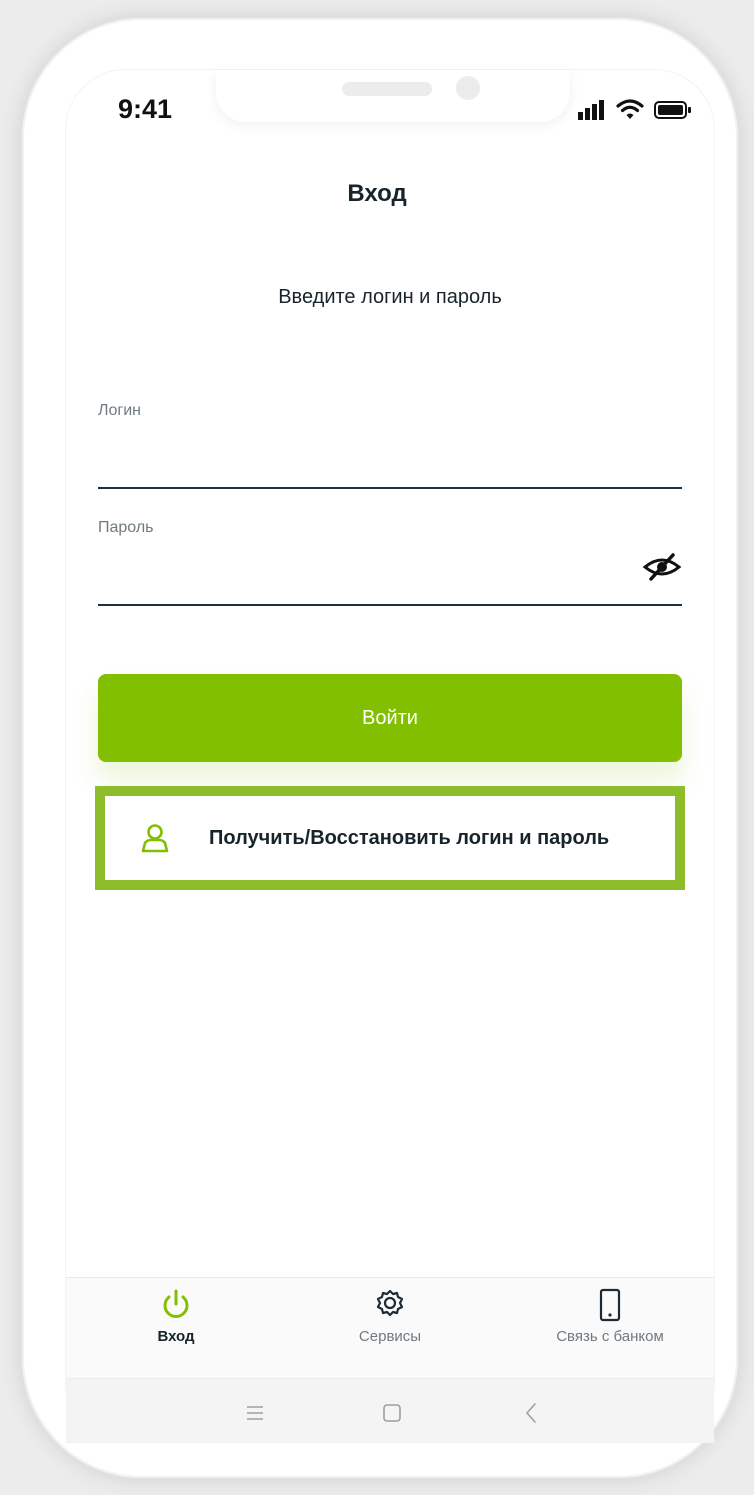  Describe the element at coordinates (176, 1336) in the screenshot. I see `tab-login-label: Вход` at that location.